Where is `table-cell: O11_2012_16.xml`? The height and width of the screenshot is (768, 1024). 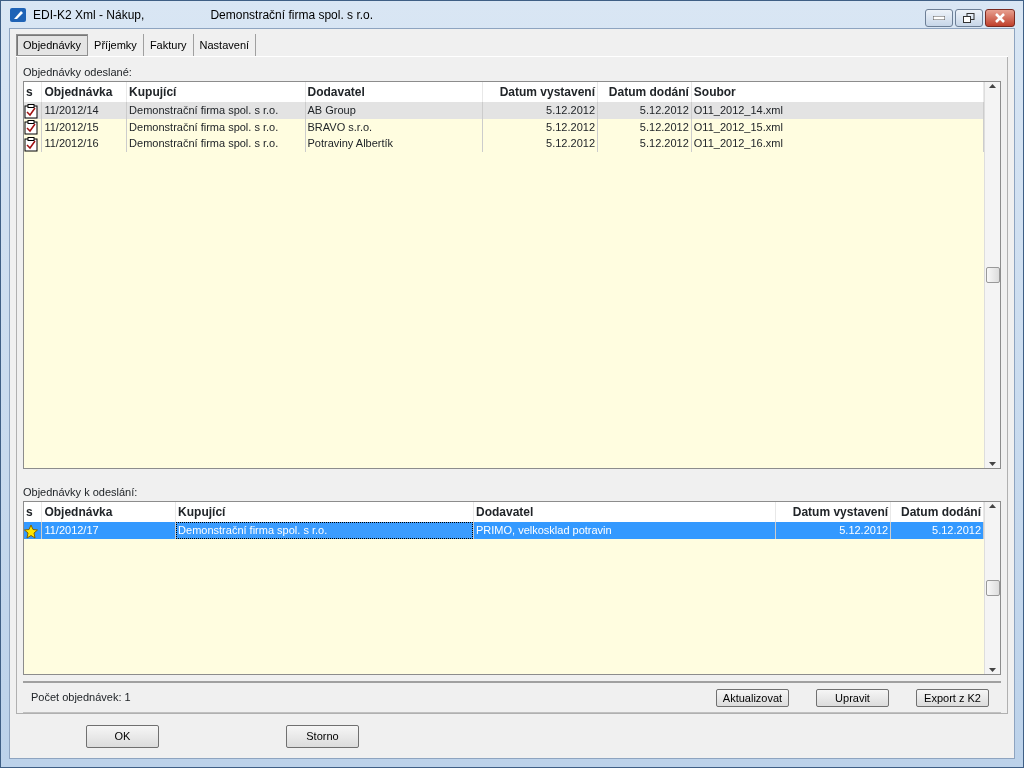 table-cell: O11_2012_16.xml is located at coordinates (837, 143).